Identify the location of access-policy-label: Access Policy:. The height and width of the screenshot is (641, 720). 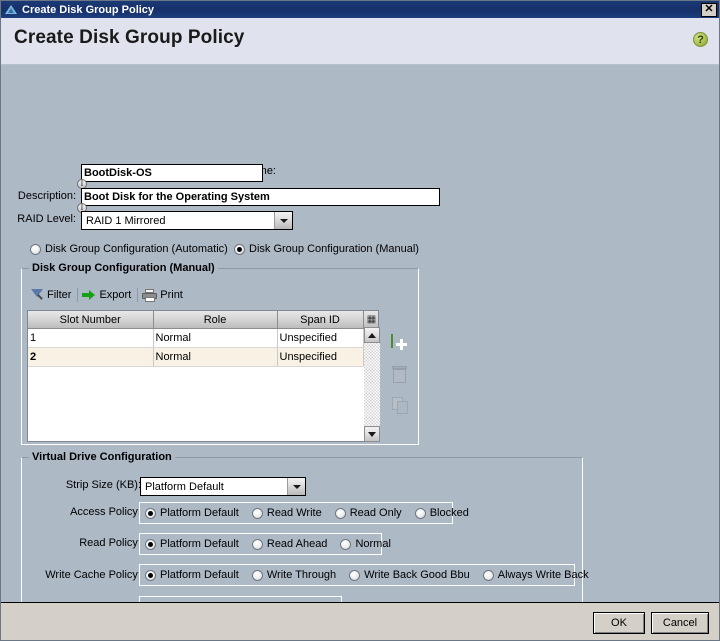
(105, 512).